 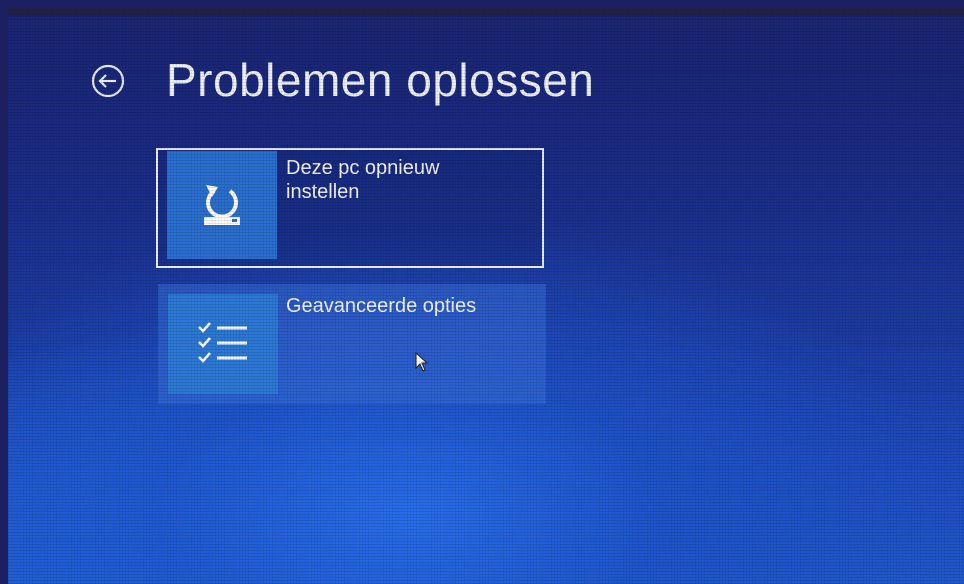 What do you see at coordinates (422, 362) in the screenshot?
I see `mouse-cursor-icon` at bounding box center [422, 362].